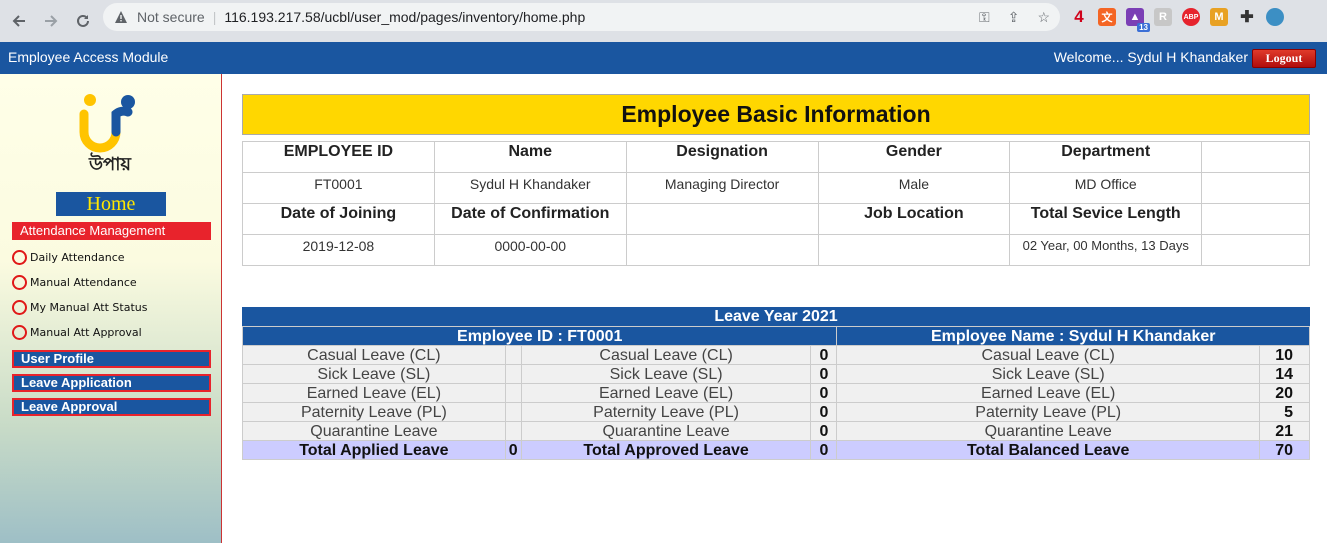 This screenshot has width=1327, height=543. Describe the element at coordinates (1106, 188) in the screenshot. I see `info-value: MD Office` at that location.